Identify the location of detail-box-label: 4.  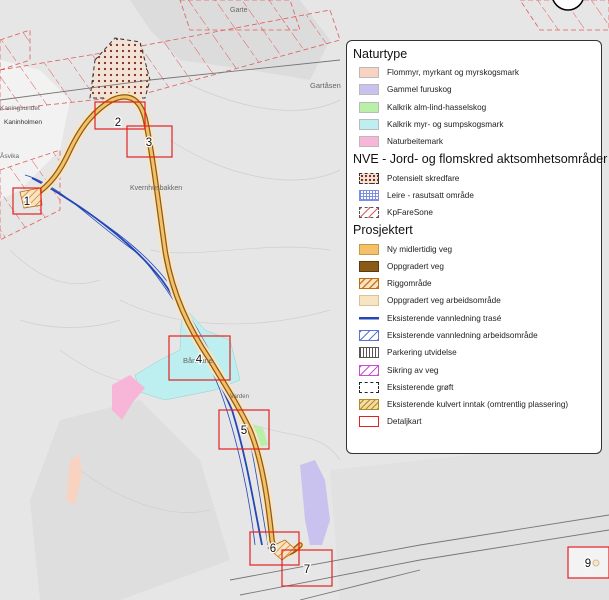
(199, 360).